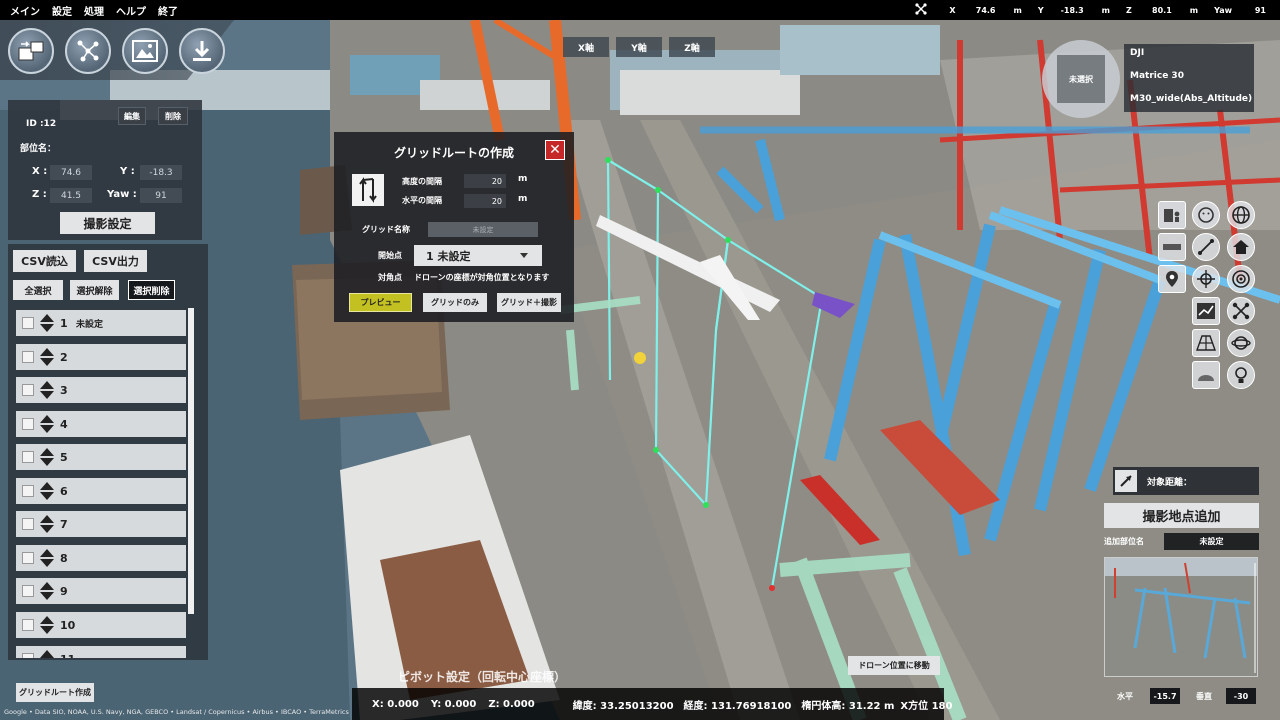  Describe the element at coordinates (1206, 311) in the screenshot. I see `chart-button` at that location.